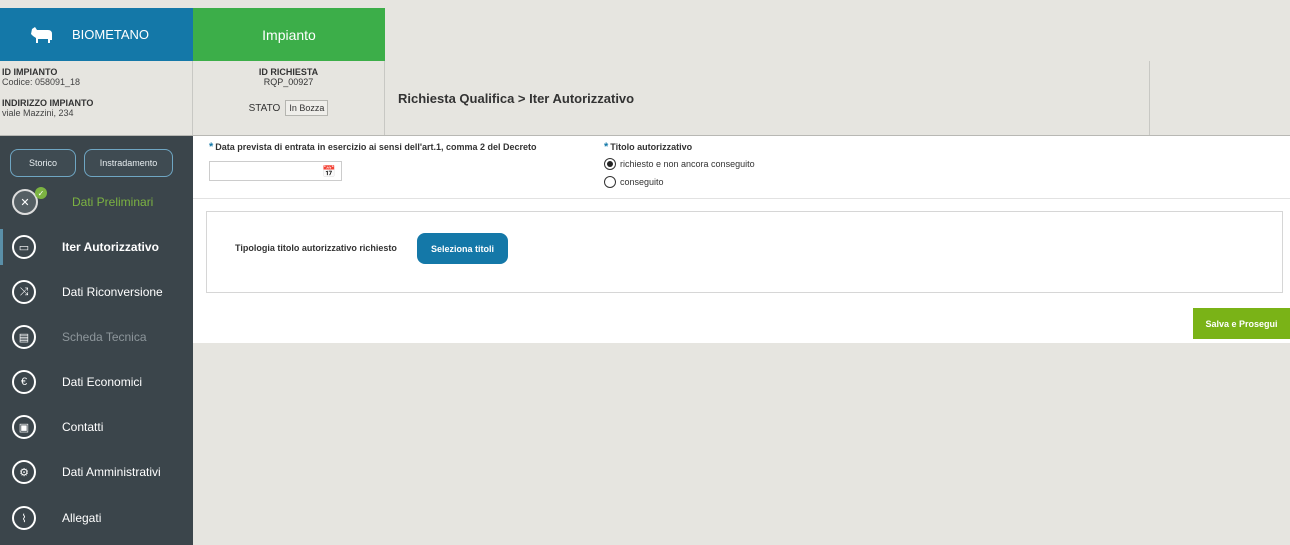 This screenshot has height=545, width=1290. What do you see at coordinates (102, 382) in the screenshot?
I see `sidebar-item-label: Dati Economici` at bounding box center [102, 382].